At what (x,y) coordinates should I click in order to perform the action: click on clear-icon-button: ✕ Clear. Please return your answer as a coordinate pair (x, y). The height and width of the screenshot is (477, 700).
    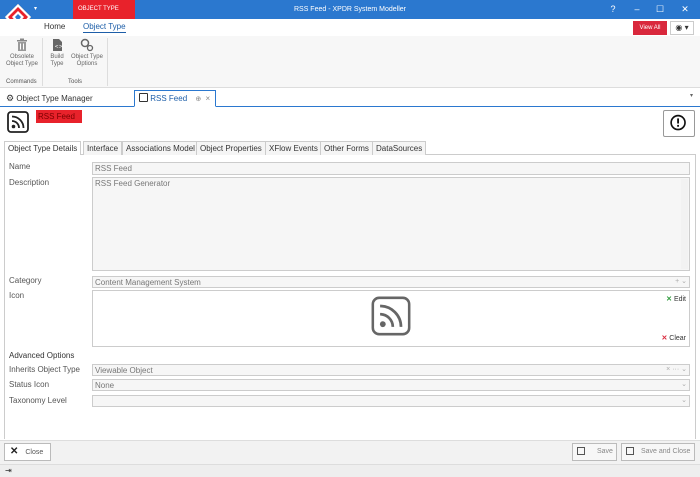
    Looking at the image, I should click on (673, 338).